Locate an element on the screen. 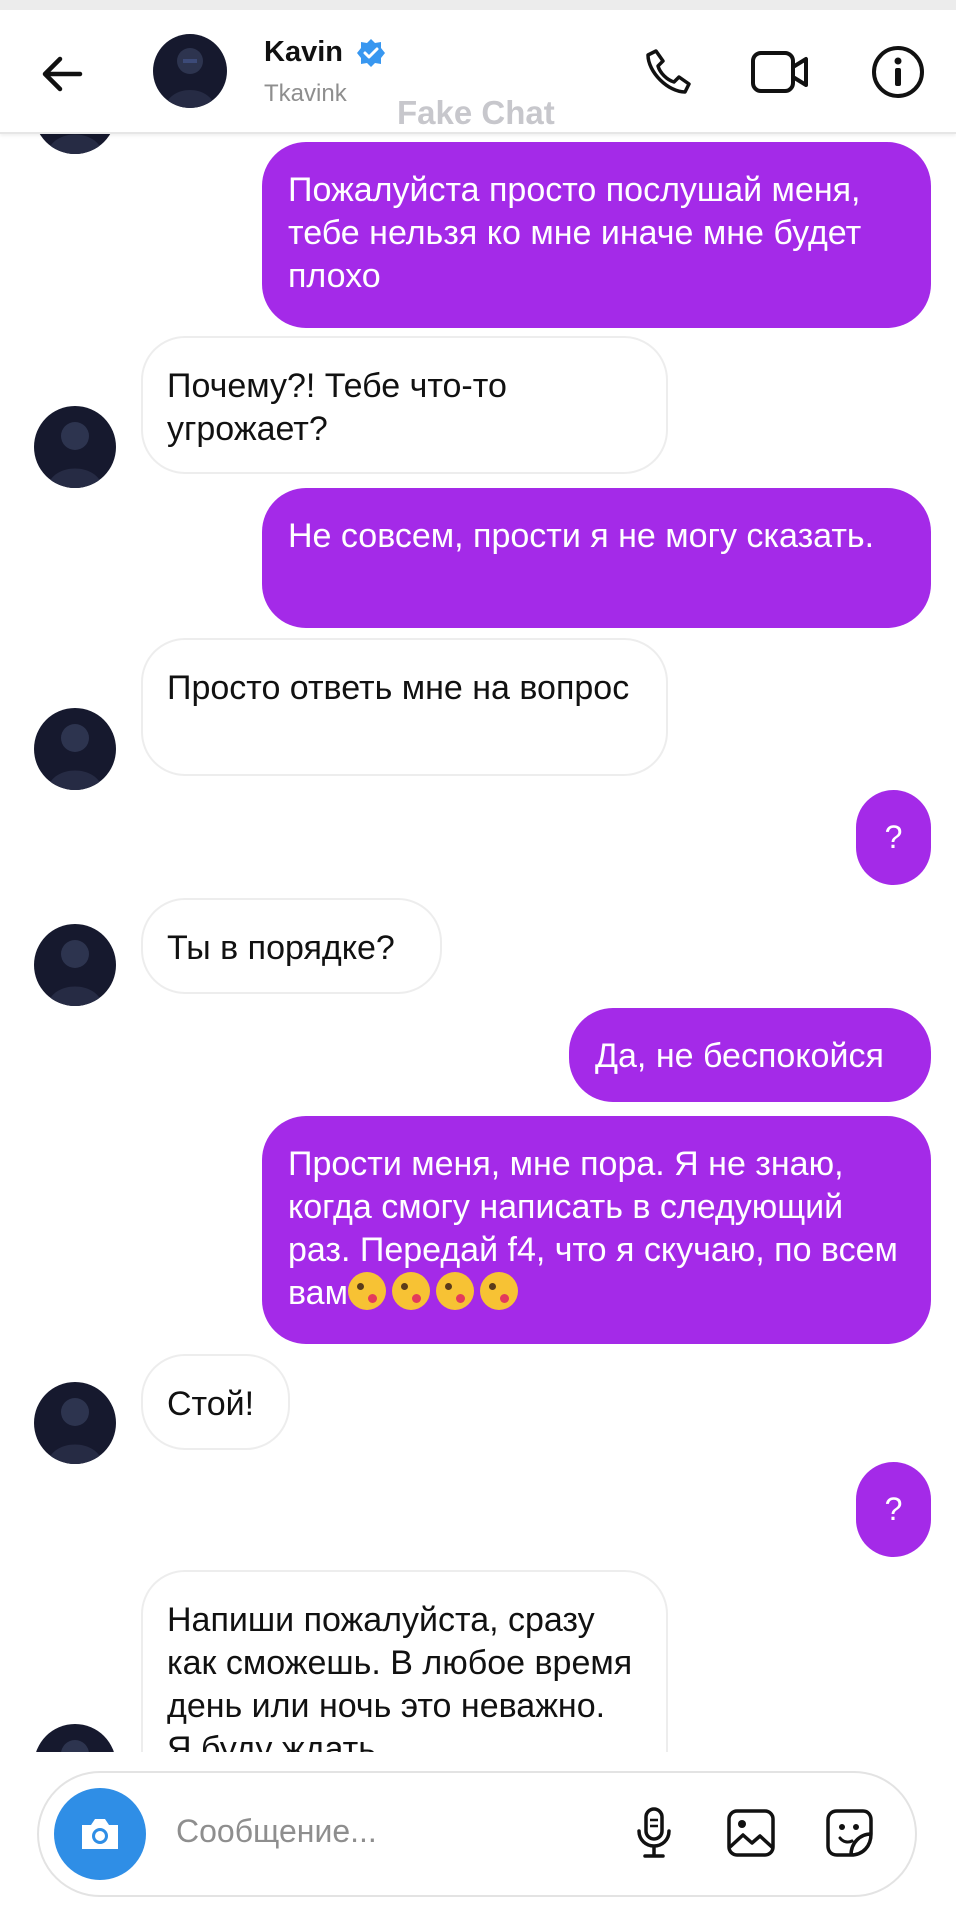 The height and width of the screenshot is (1920, 956). watermark-text: Fake Chat is located at coordinates (476, 112).